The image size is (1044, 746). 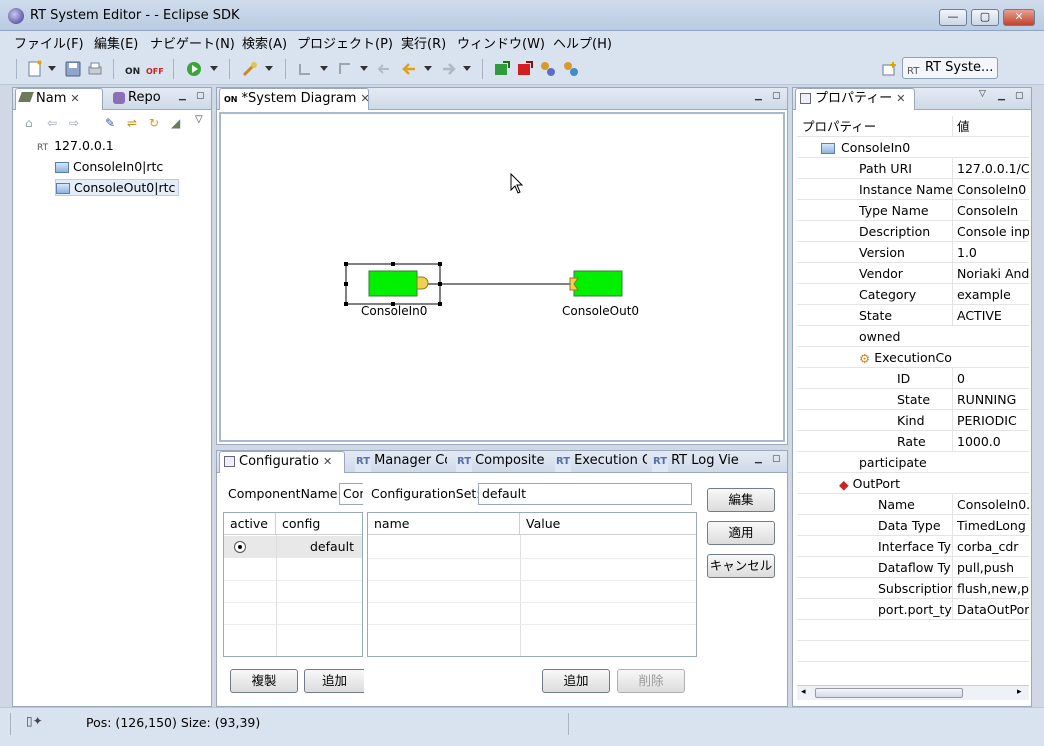 What do you see at coordinates (294, 99) in the screenshot?
I see `tab-system-diagram: ON *System Diagram ✕` at bounding box center [294, 99].